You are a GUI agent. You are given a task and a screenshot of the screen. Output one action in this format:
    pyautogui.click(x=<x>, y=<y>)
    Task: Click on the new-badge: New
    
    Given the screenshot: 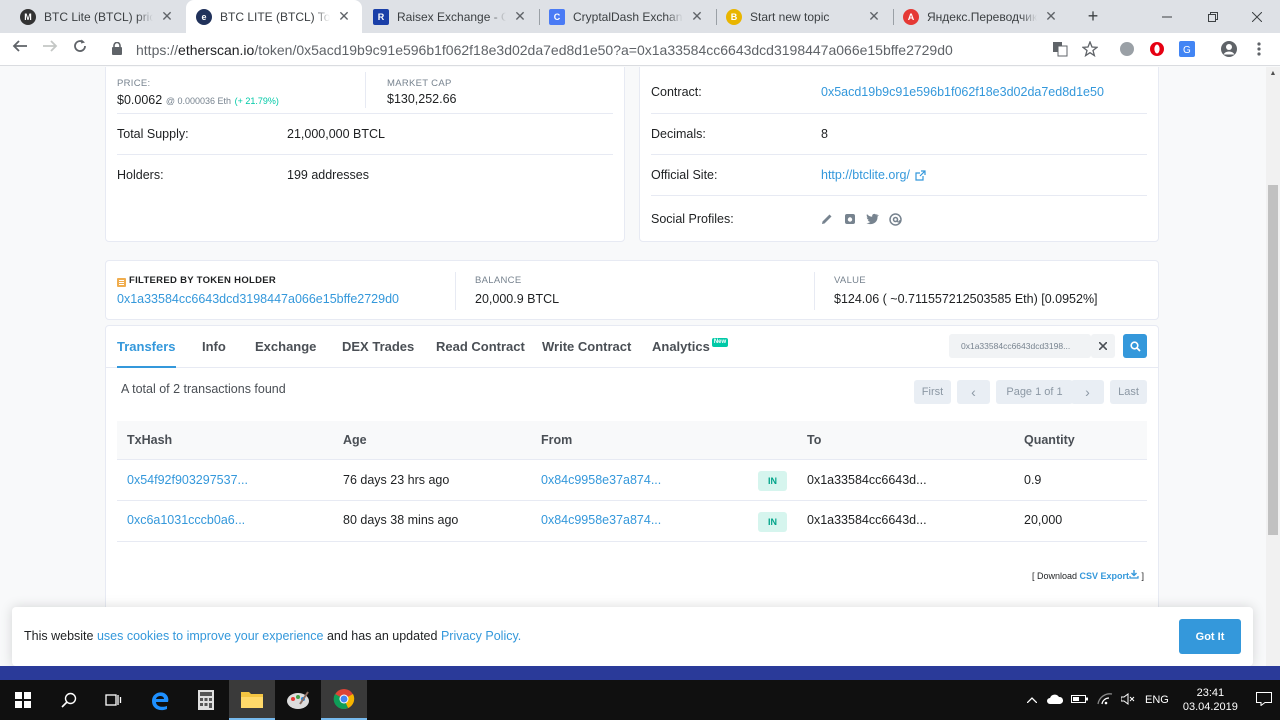 What is the action you would take?
    pyautogui.click(x=720, y=342)
    